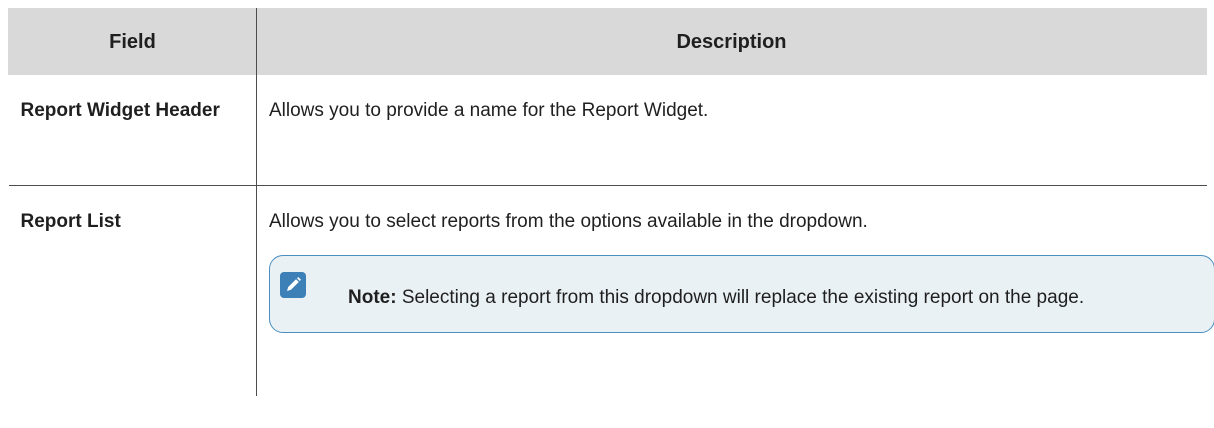 This screenshot has height=428, width=1214. Describe the element at coordinates (70, 221) in the screenshot. I see `field-report-list: Report List` at that location.